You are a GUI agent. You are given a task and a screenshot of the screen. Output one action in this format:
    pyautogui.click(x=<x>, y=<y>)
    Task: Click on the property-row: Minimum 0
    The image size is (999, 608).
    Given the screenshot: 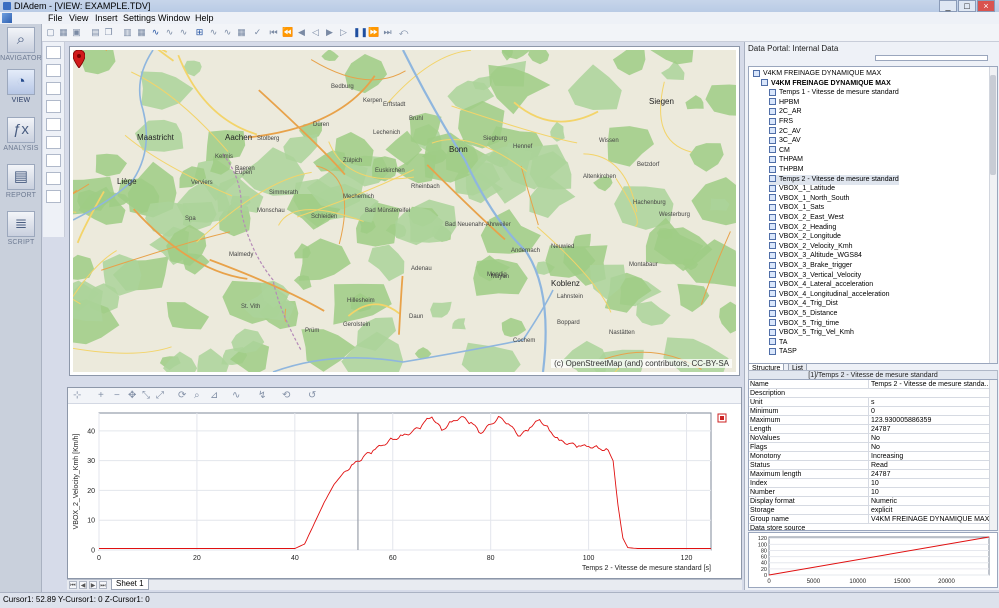 What is the action you would take?
    pyautogui.click(x=869, y=411)
    